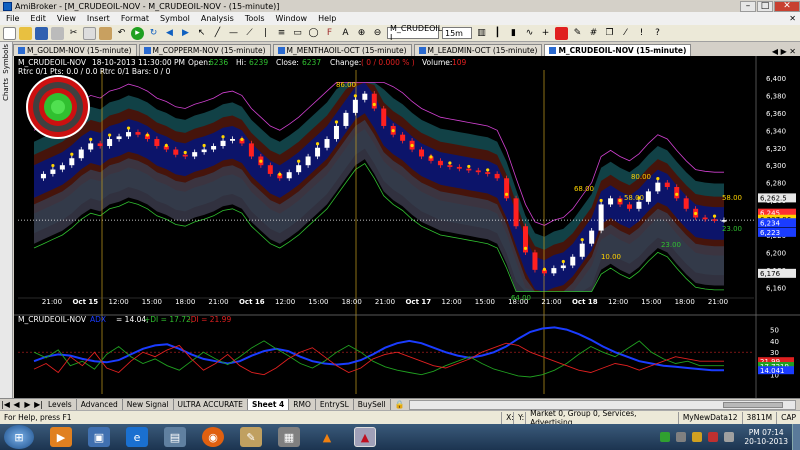 The height and width of the screenshot is (450, 800). I want to click on minimize-button: –, so click(748, 6).